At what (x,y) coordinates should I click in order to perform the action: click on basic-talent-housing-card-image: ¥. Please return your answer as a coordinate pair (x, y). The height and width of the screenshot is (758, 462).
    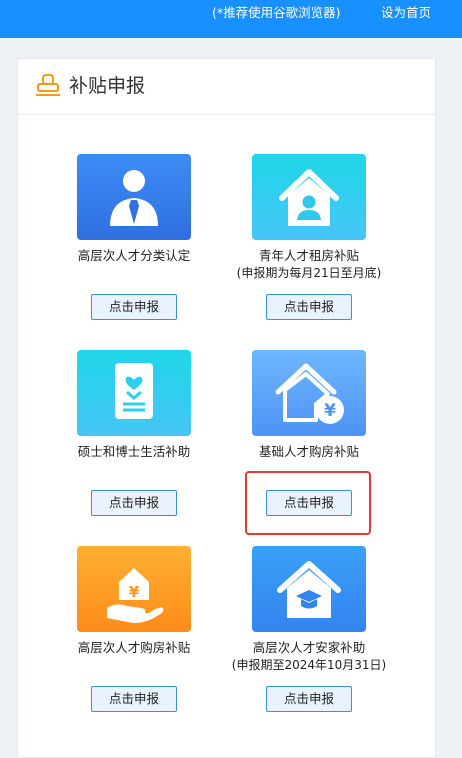
    Looking at the image, I should click on (309, 393).